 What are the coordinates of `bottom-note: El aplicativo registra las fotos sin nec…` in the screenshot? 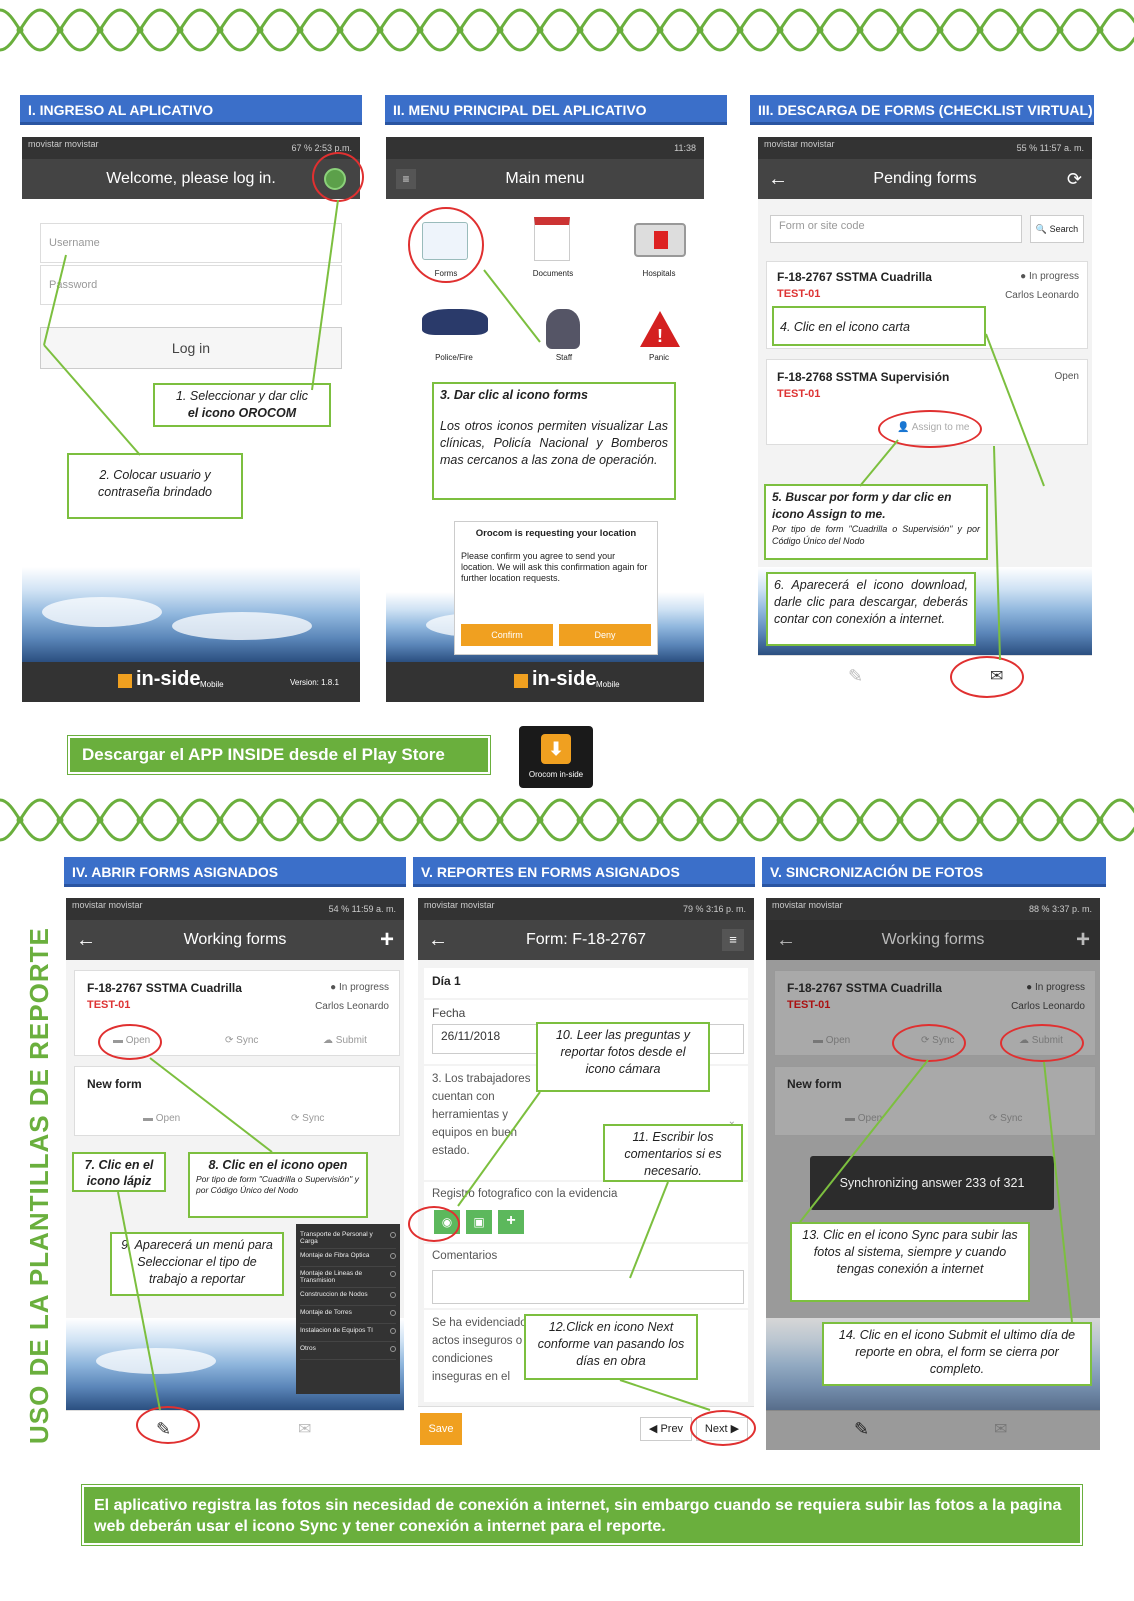 It's located at (582, 1515).